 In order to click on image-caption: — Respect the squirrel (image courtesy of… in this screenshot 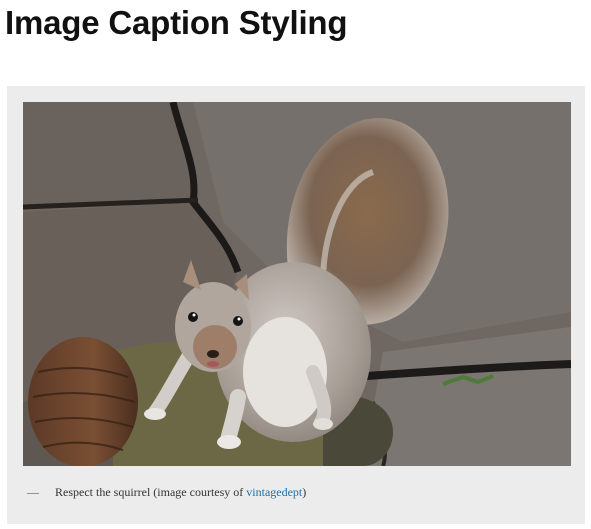, I will do `click(166, 492)`.